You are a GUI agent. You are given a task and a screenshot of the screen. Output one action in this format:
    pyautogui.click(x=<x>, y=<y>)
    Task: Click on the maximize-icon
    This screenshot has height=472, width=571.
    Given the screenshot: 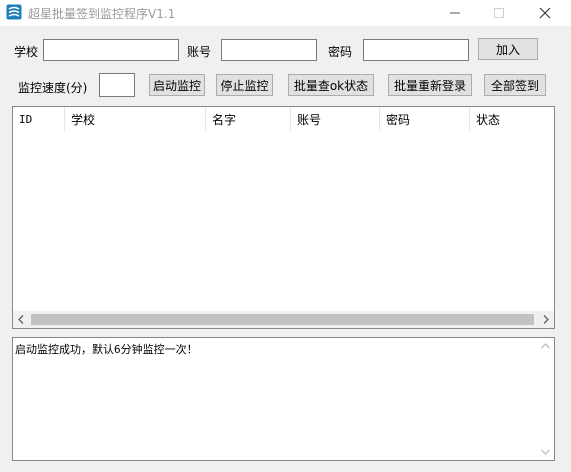 What is the action you would take?
    pyautogui.click(x=499, y=13)
    